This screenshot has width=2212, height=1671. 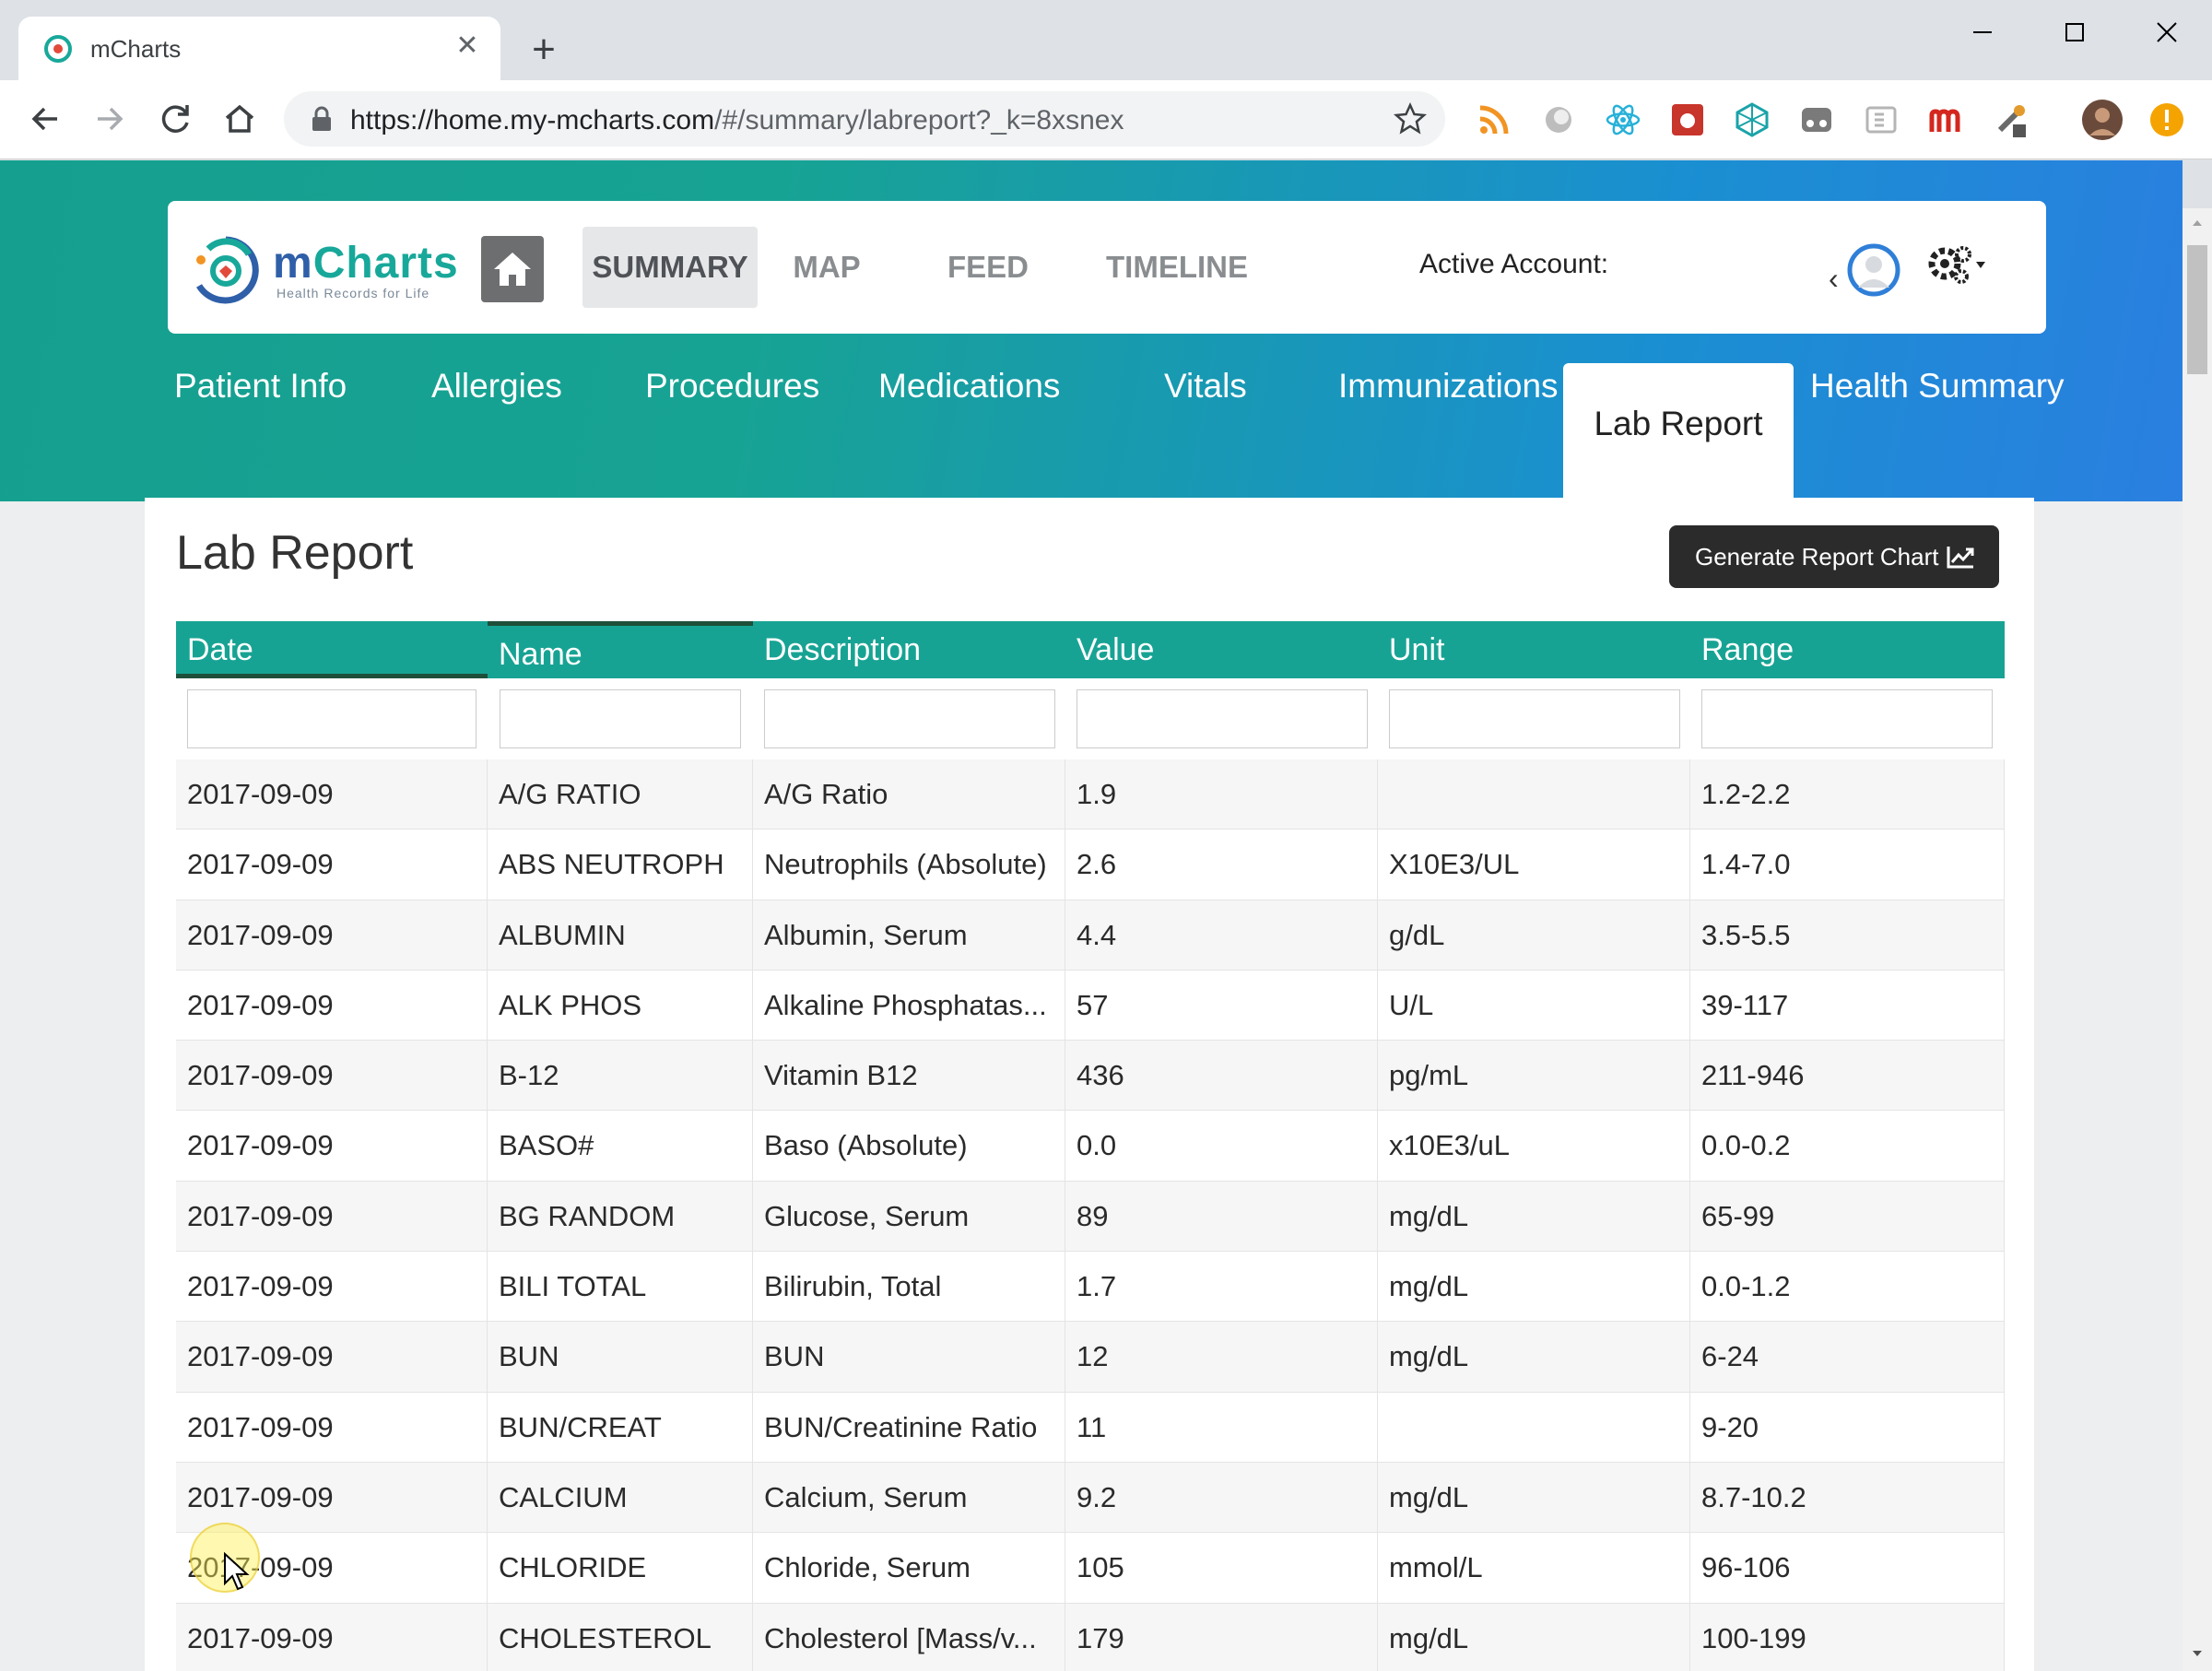 What do you see at coordinates (1090, 1076) in the screenshot?
I see `table-row: 2017-09-09 B-12 Vitamin B12 436 pg/mL 211-946` at bounding box center [1090, 1076].